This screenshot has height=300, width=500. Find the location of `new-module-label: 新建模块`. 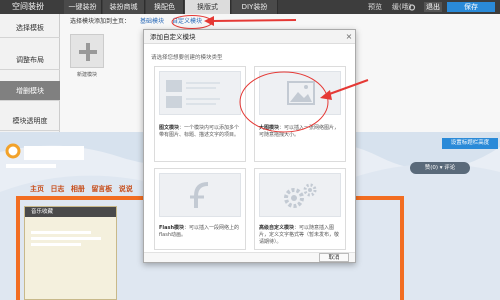

new-module-label: 新建模块 is located at coordinates (86, 75).